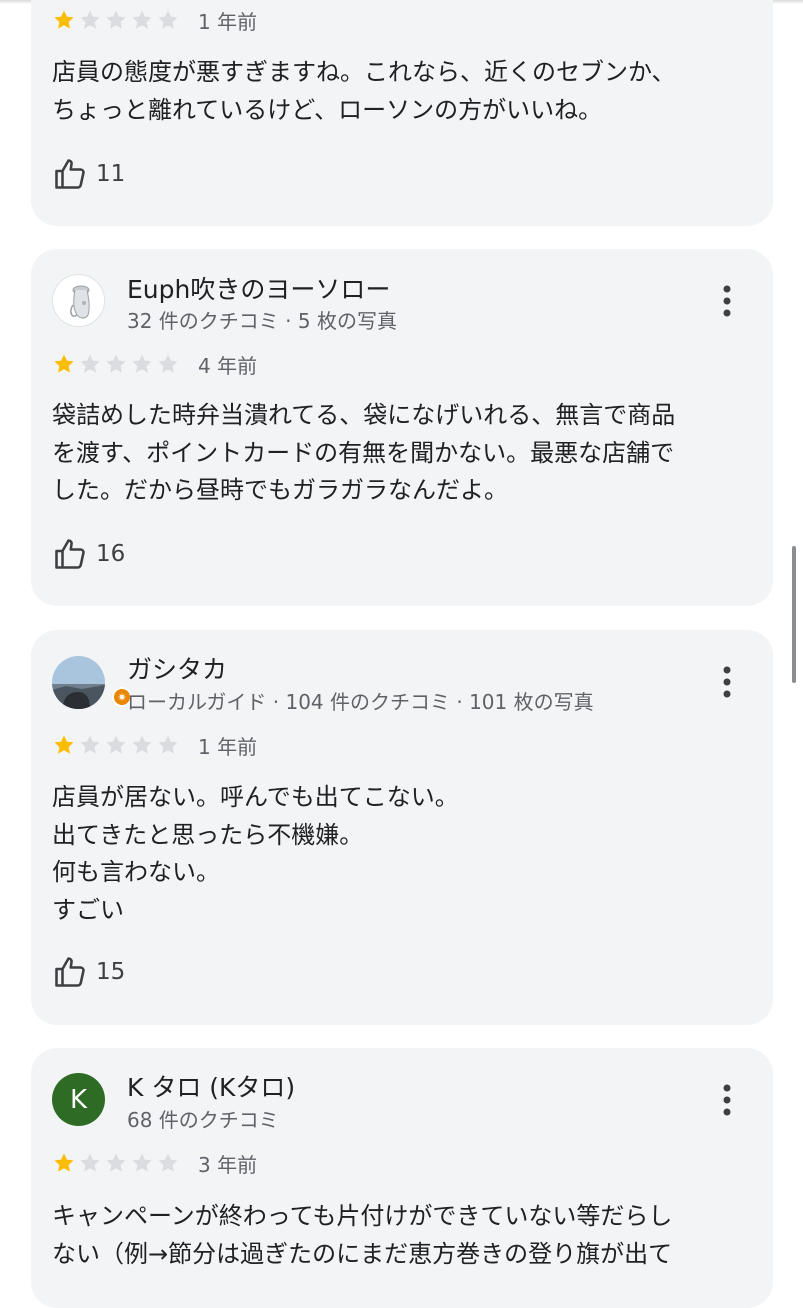 The height and width of the screenshot is (1308, 803). I want to click on scrollbar, so click(794, 614).